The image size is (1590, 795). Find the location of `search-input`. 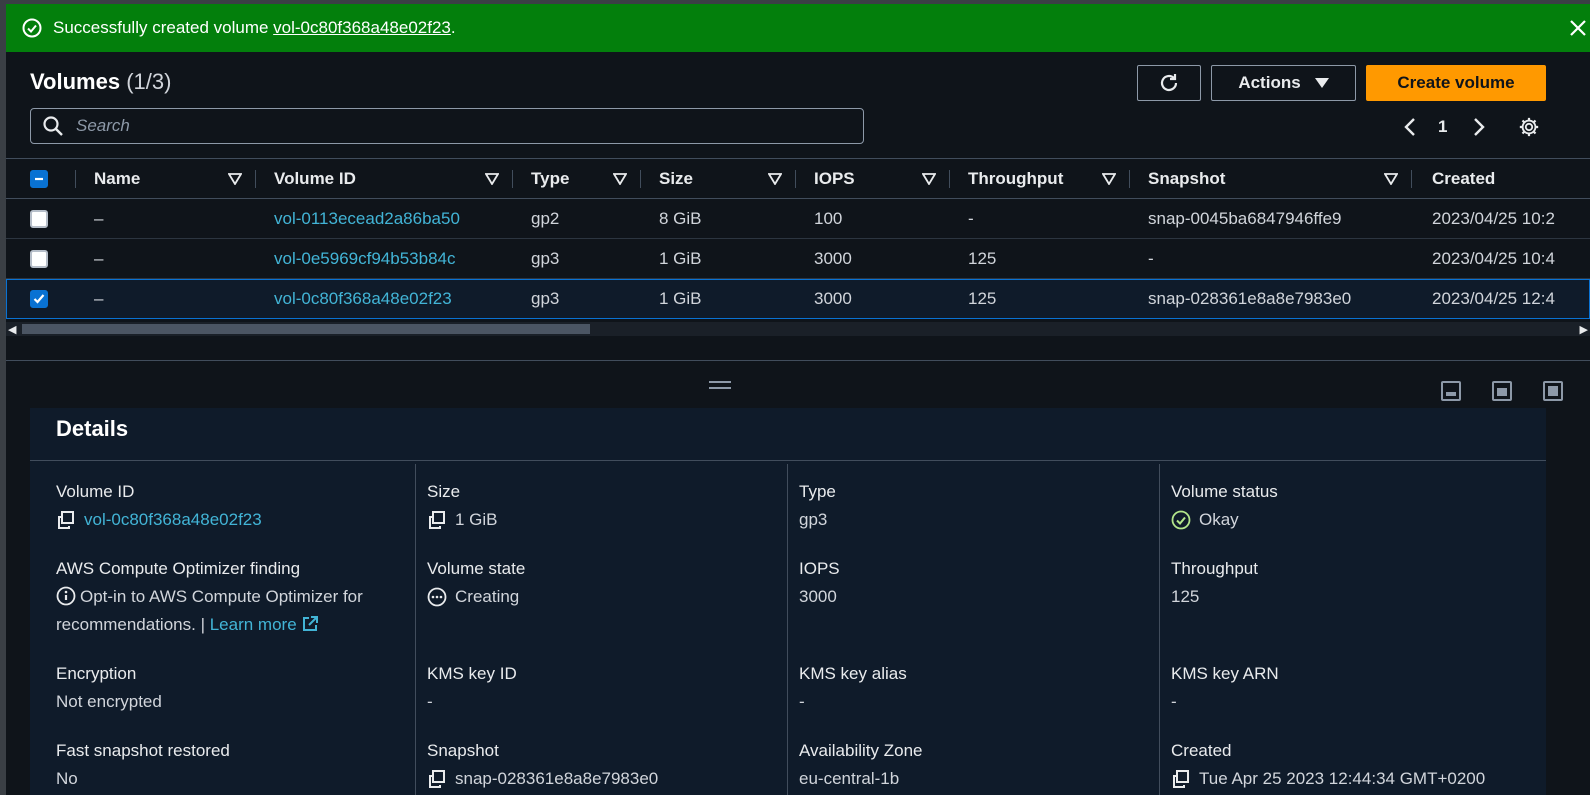

search-input is located at coordinates (456, 126).